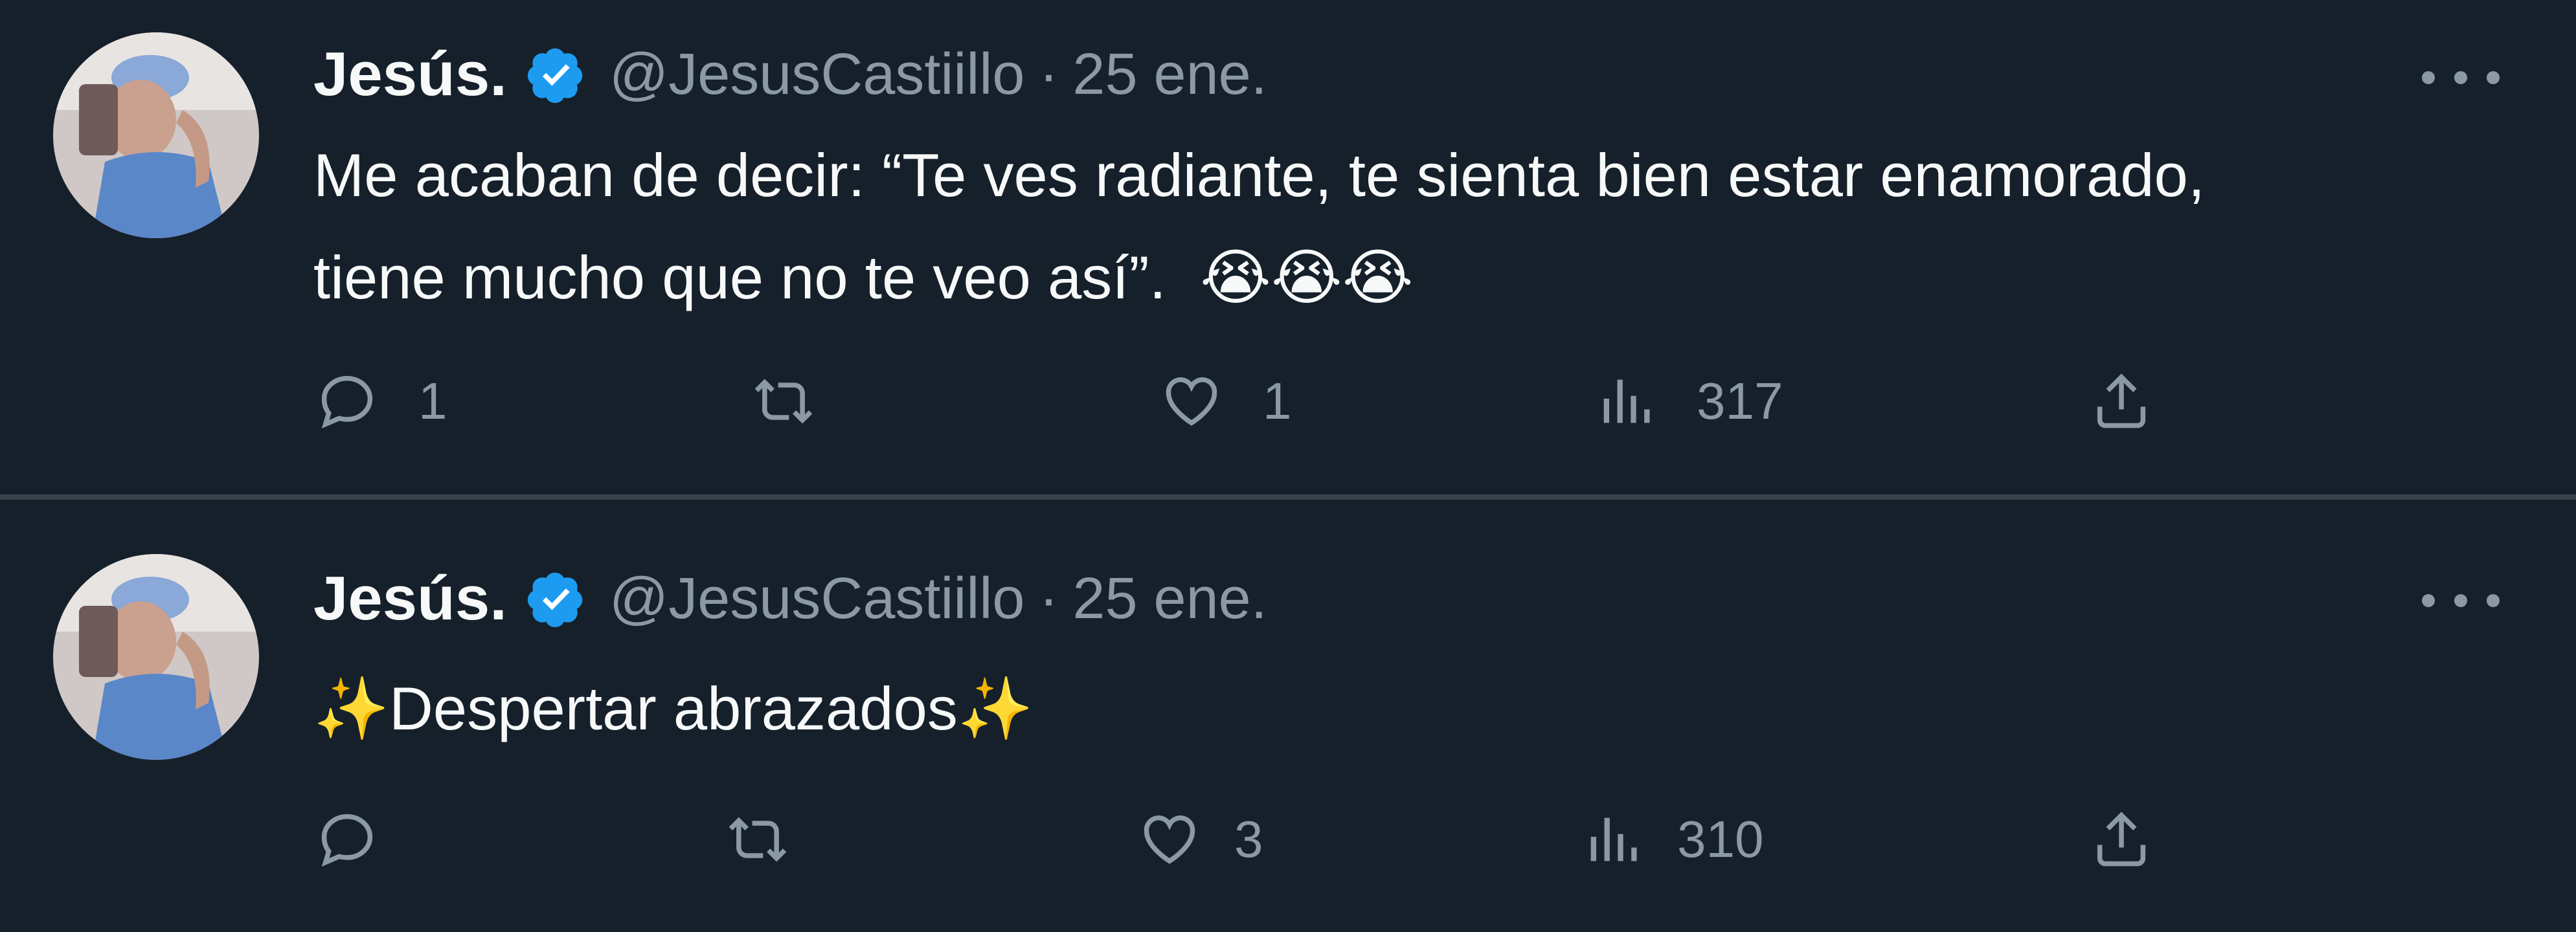 The width and height of the screenshot is (2576, 932). I want to click on tweet-text: ✨Despertar abrazados✨, so click(1381, 709).